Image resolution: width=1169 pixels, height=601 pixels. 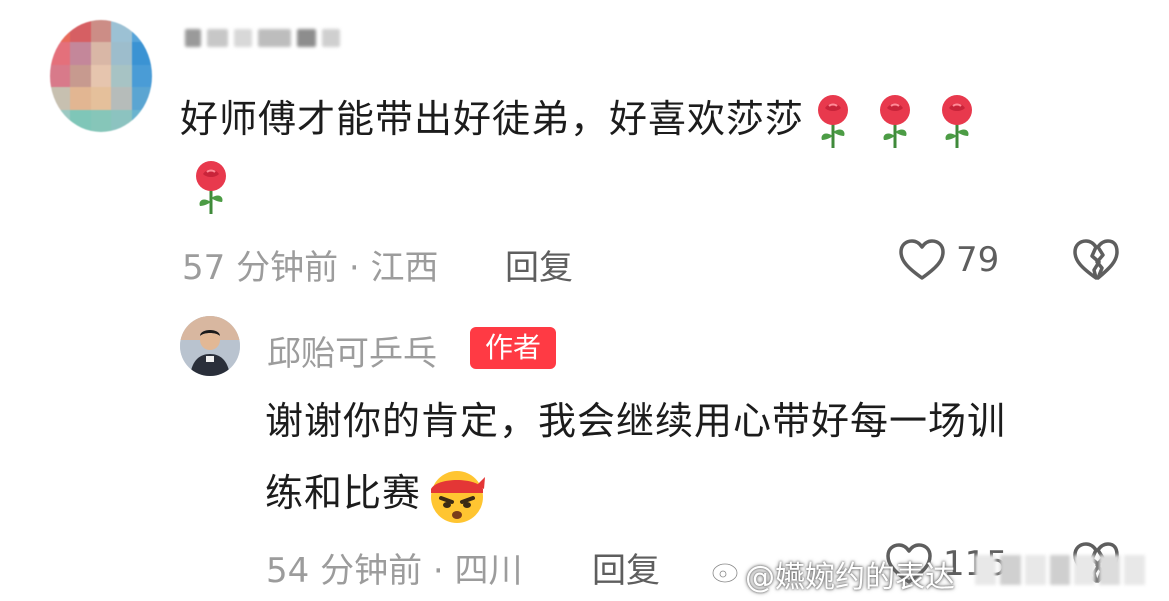 What do you see at coordinates (310, 268) in the screenshot?
I see `comment-time-location: 57 分钟前 · 江西` at bounding box center [310, 268].